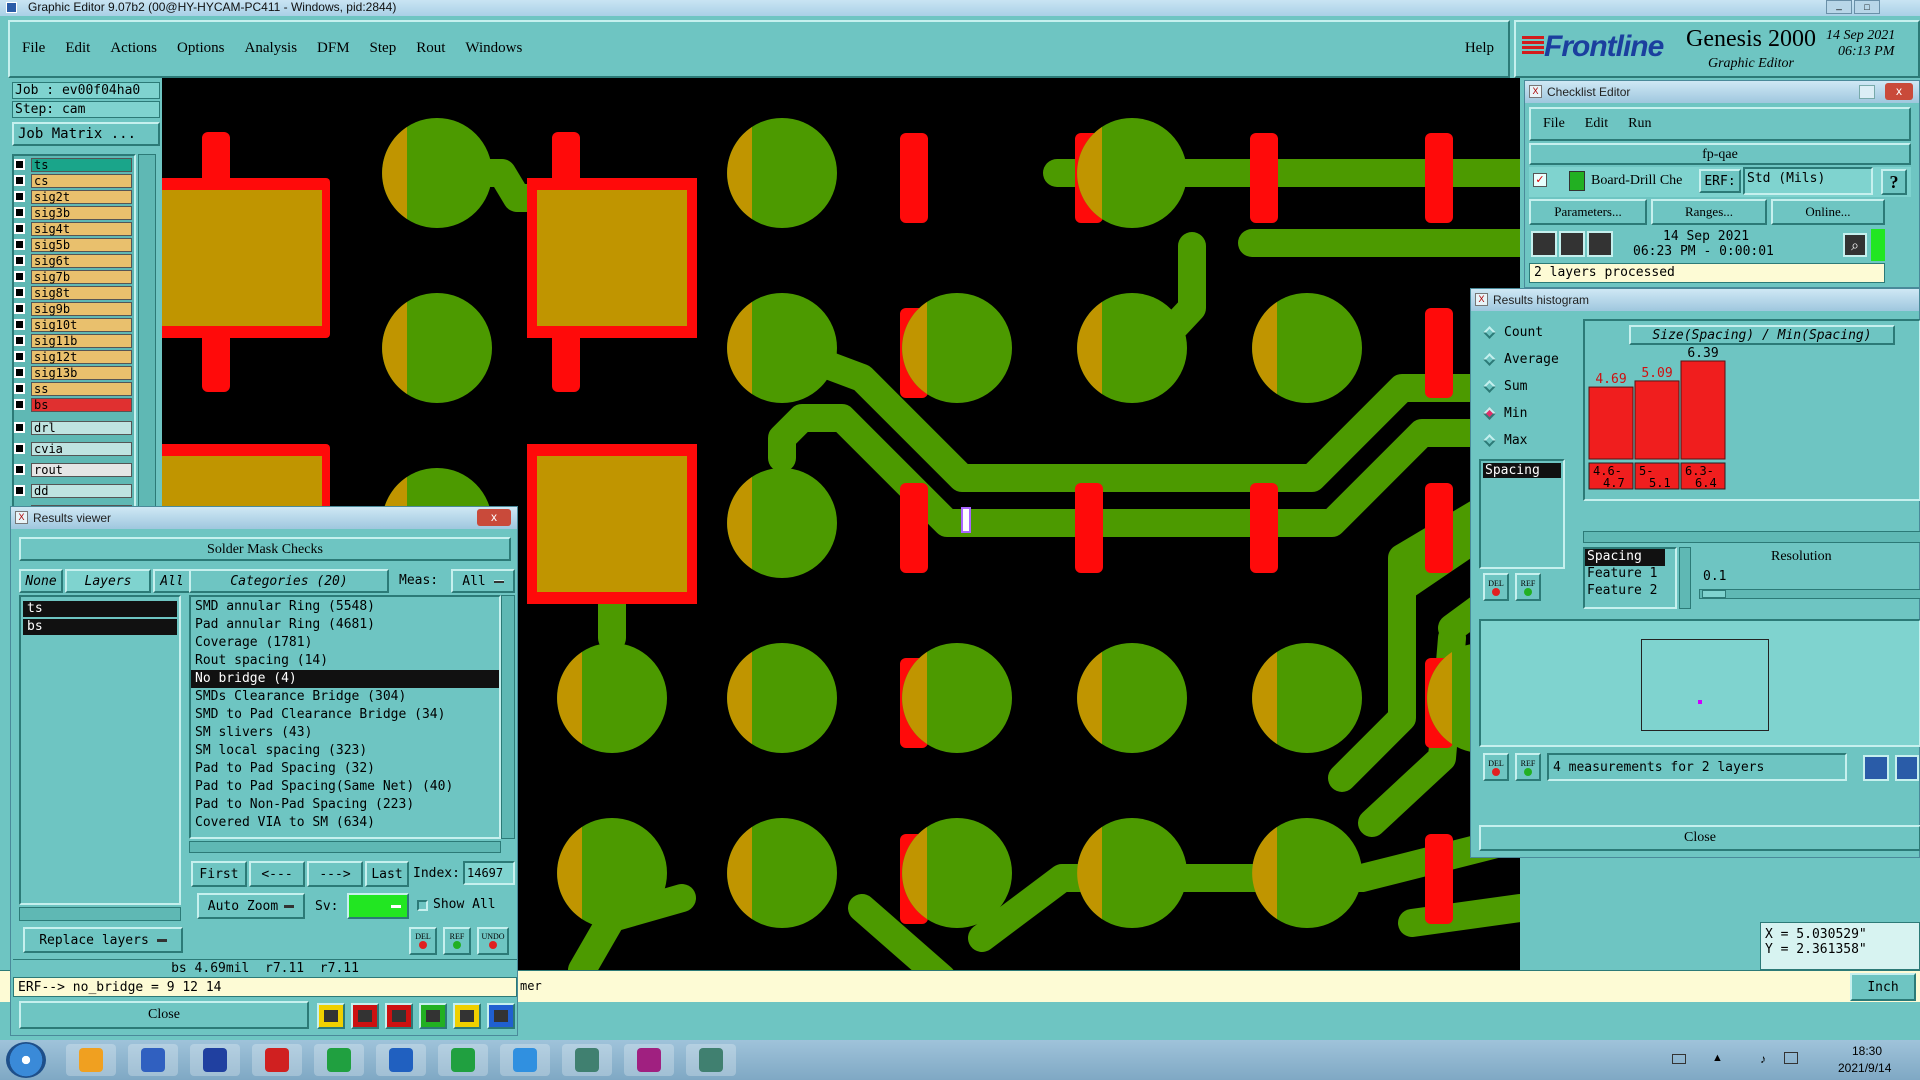 This screenshot has width=1920, height=1080. What do you see at coordinates (1867, 7) in the screenshot?
I see `maximize-icon: □` at bounding box center [1867, 7].